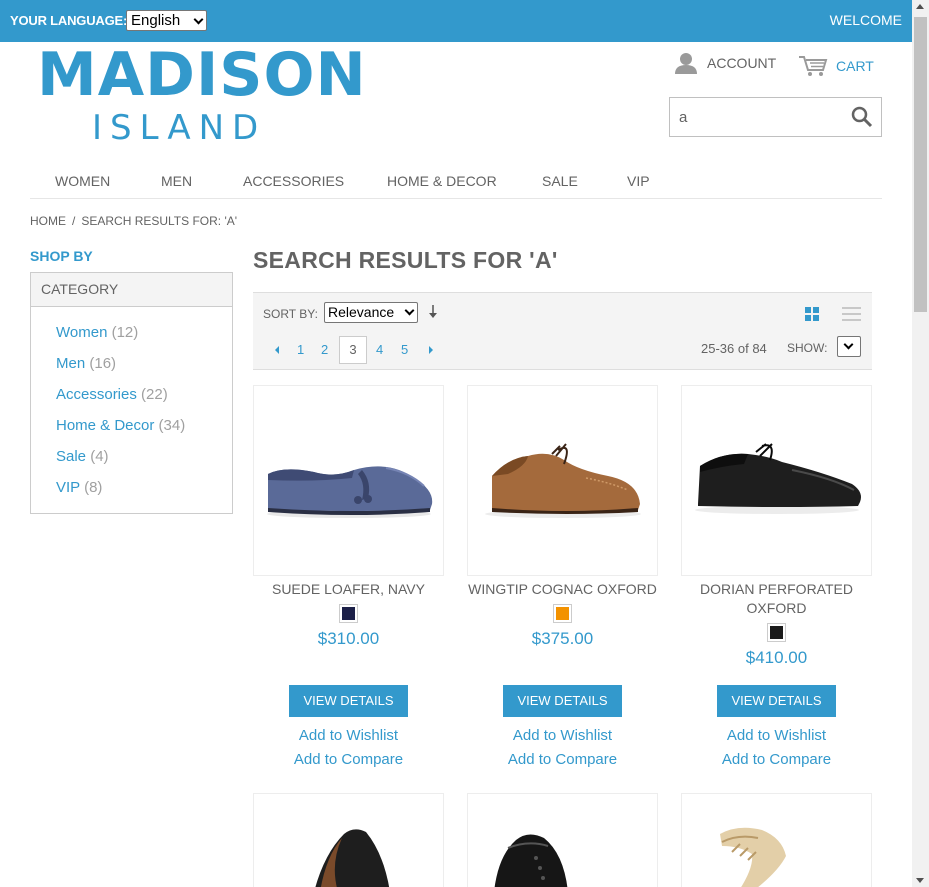 This screenshot has width=929, height=887. I want to click on previous-page-icon, so click(277, 350).